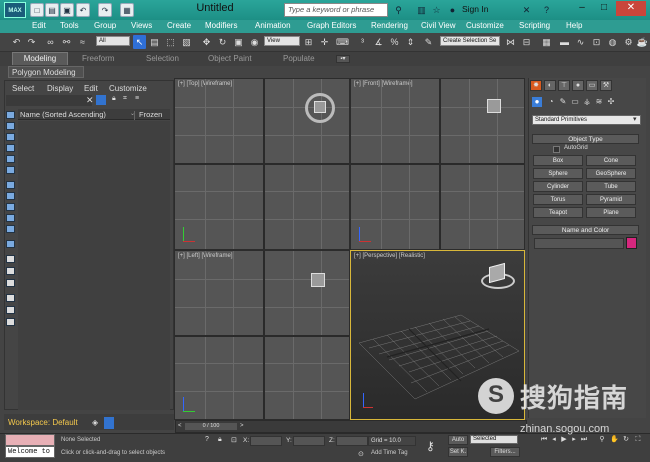  I want to click on bind-space-warp-icon: ≈, so click(82, 42).